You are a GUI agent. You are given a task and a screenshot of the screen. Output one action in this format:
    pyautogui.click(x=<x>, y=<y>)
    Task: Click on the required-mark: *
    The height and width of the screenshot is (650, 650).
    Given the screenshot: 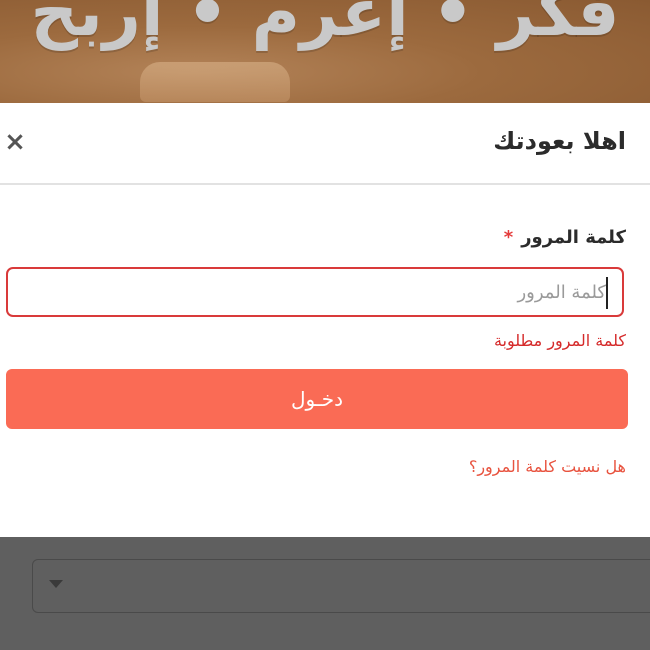 What is the action you would take?
    pyautogui.click(x=508, y=237)
    